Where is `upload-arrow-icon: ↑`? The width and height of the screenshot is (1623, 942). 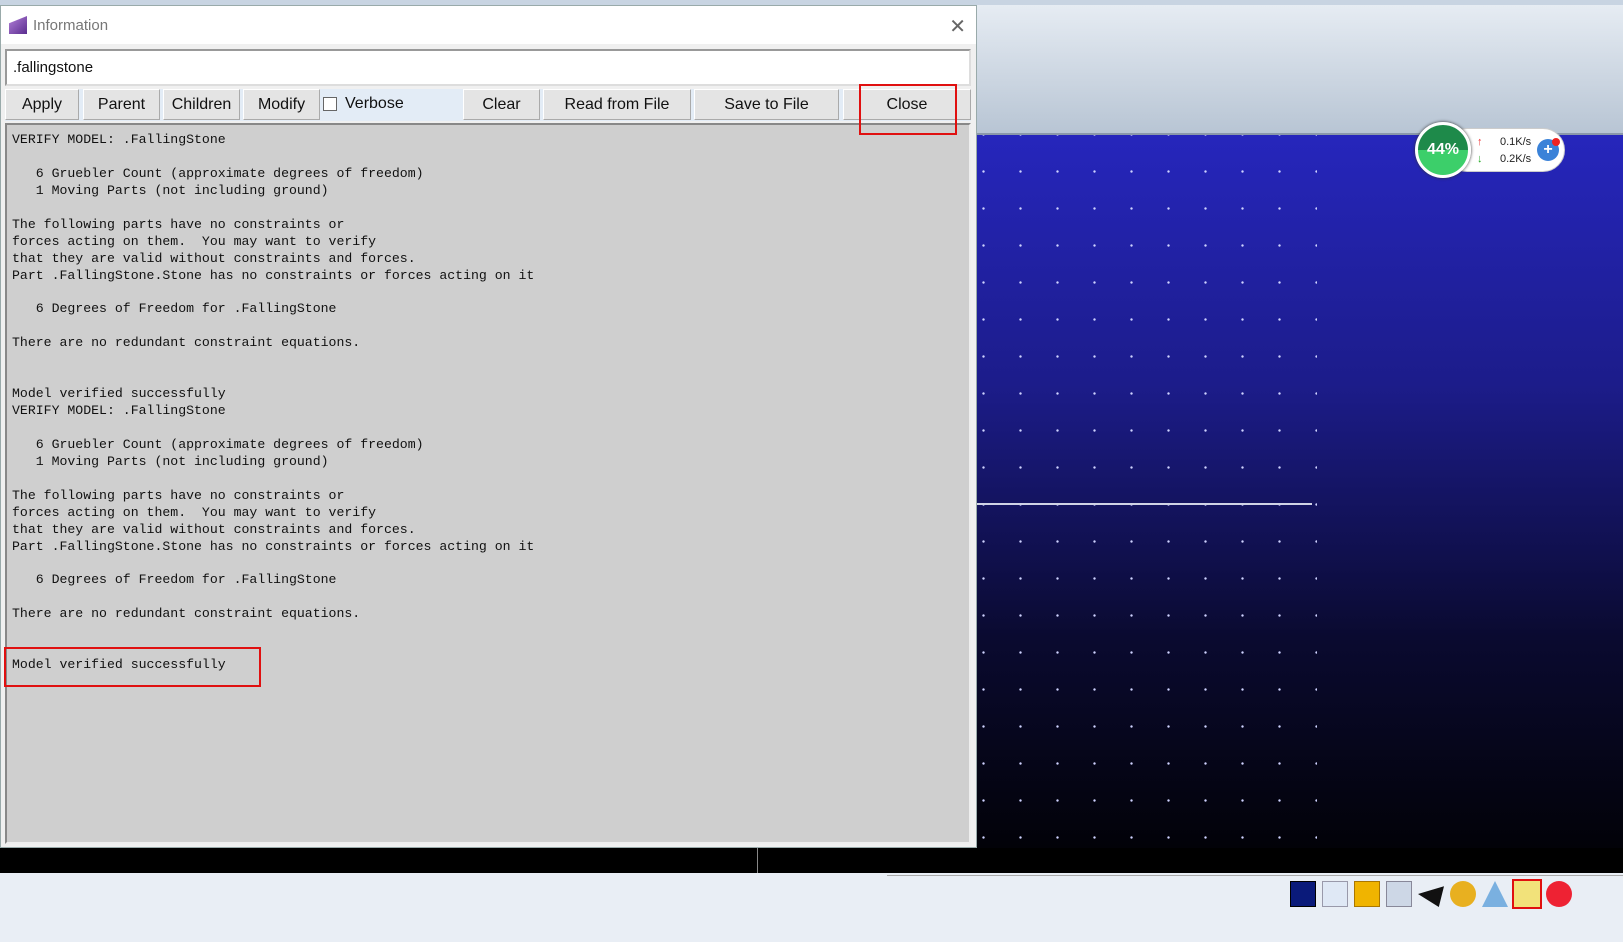 upload-arrow-icon: ↑ is located at coordinates (1480, 142).